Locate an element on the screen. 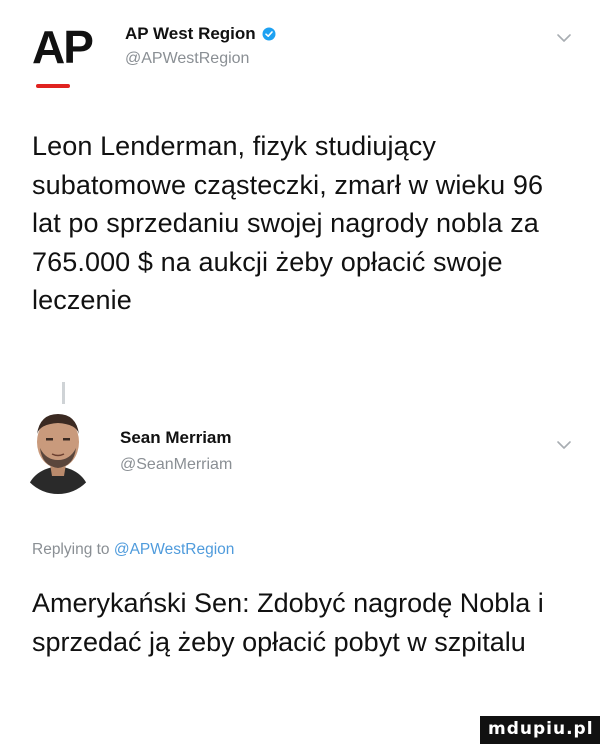 The height and width of the screenshot is (744, 600). replying-to-line: Replying to @APWestRegion is located at coordinates (133, 550).